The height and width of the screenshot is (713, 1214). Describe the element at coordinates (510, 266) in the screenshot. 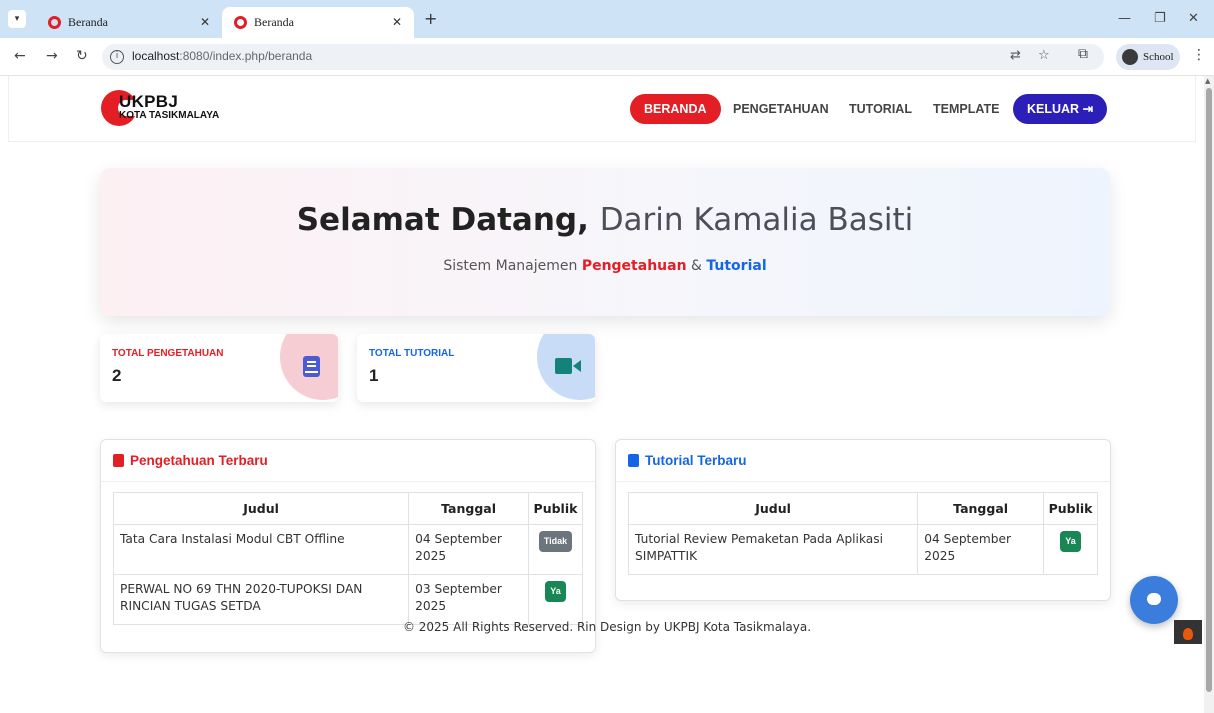

I see `subtitle-prefix: Sistem Manajemen` at that location.